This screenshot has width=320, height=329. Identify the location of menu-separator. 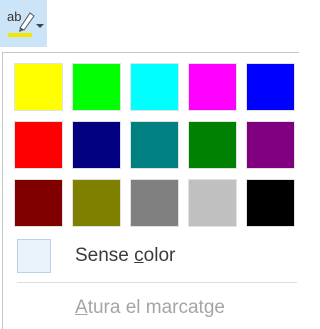
(157, 282).